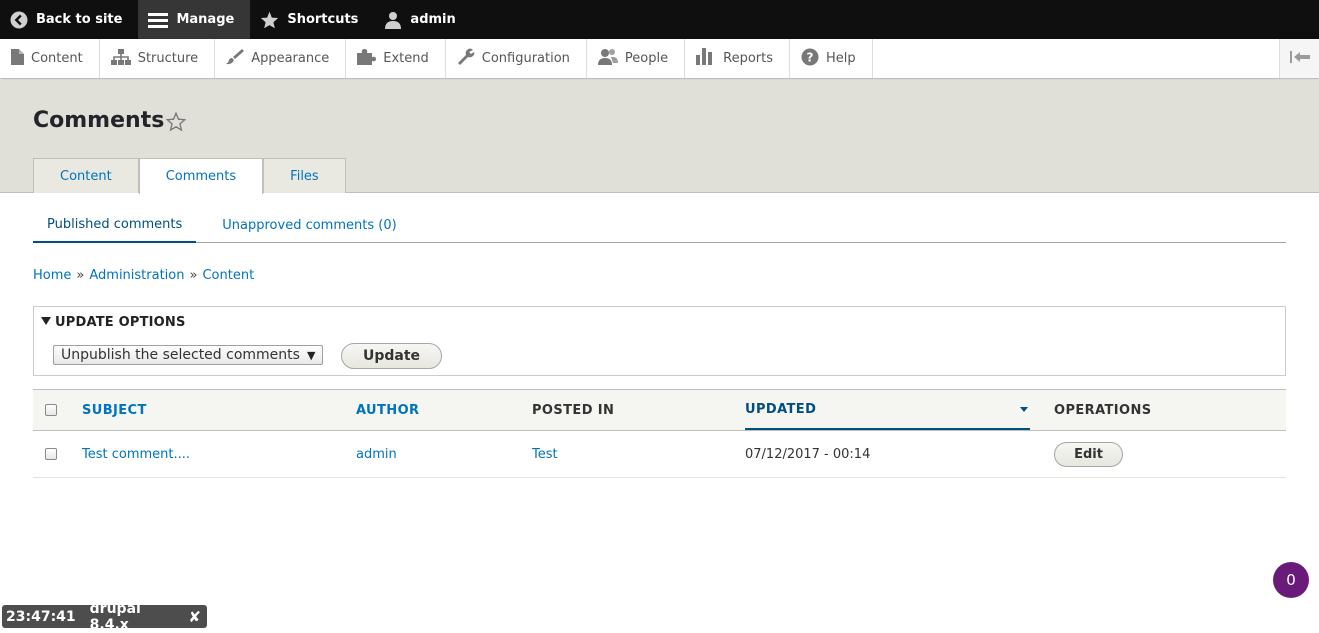  I want to click on env-time: 23:47:41, so click(41, 616).